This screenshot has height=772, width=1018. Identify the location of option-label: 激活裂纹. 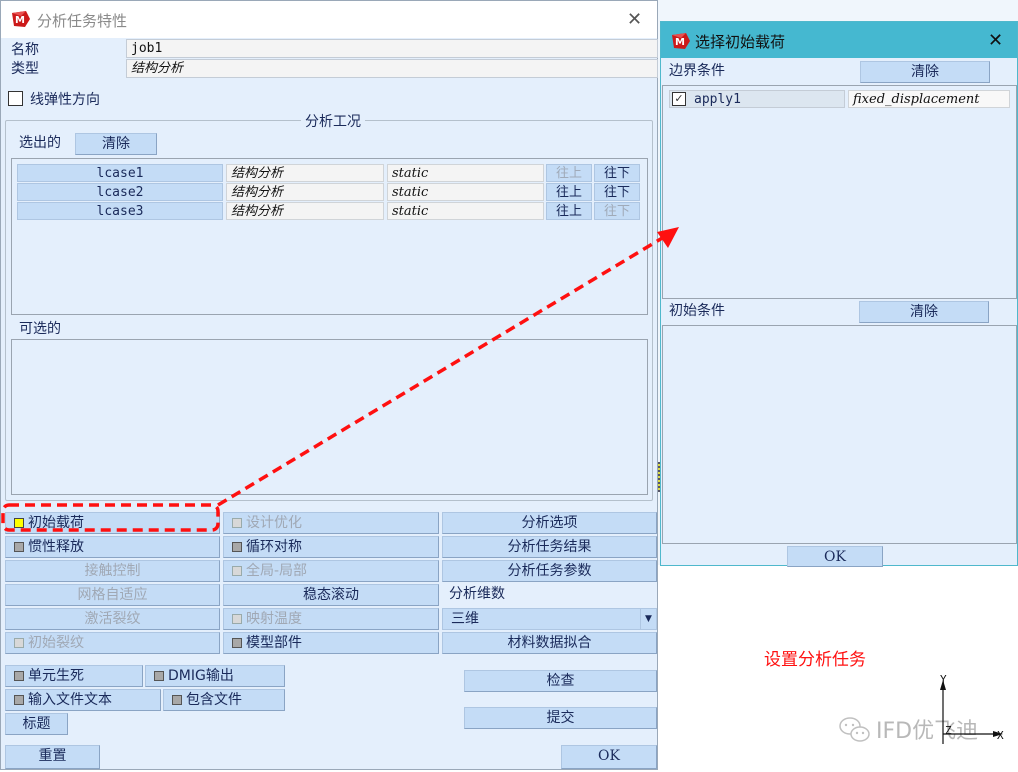
(112, 619).